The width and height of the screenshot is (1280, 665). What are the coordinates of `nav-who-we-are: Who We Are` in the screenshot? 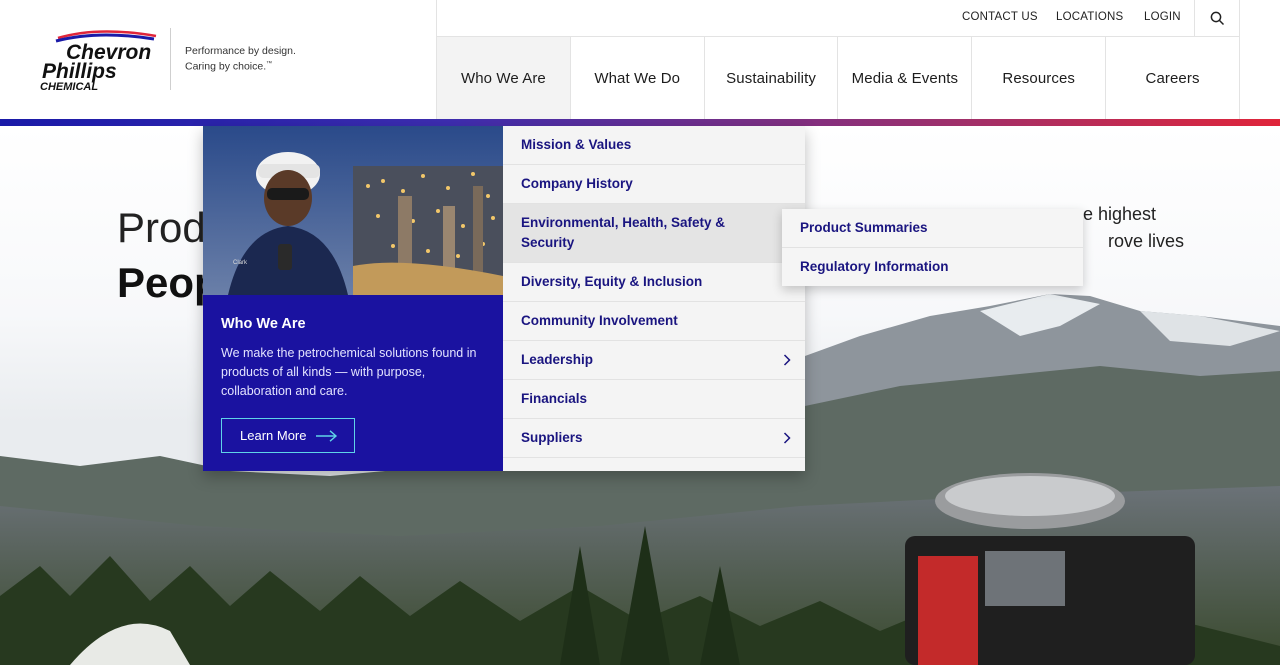 It's located at (504, 78).